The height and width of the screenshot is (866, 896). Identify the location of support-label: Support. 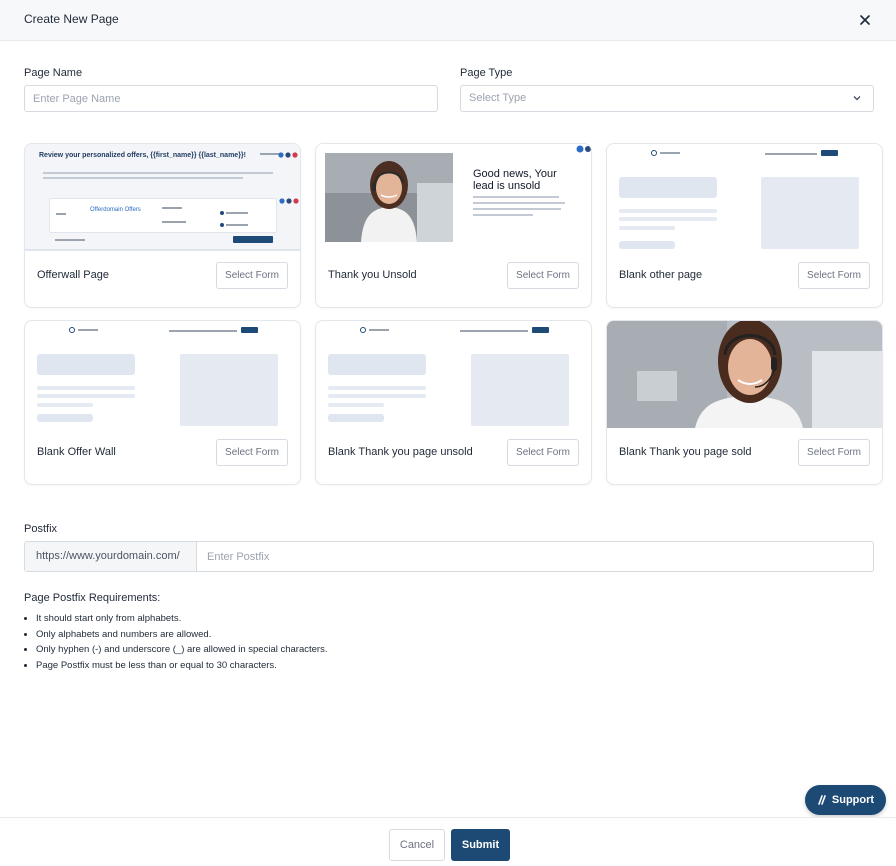
(853, 800).